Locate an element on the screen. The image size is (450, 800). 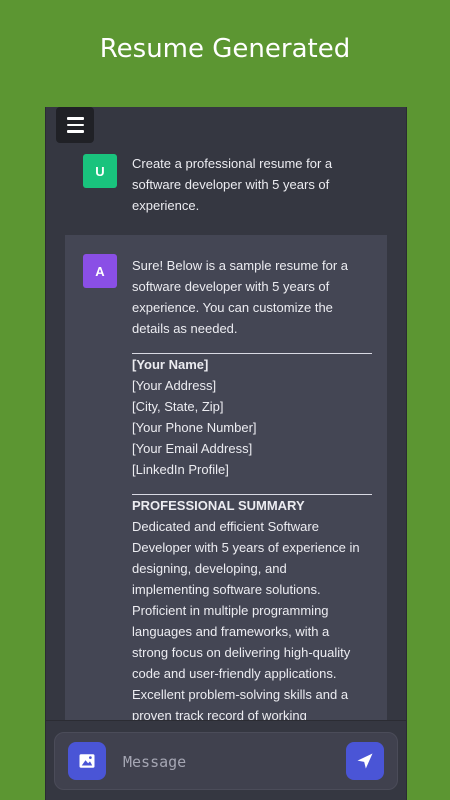
page-title: Resume Generated is located at coordinates (225, 49).